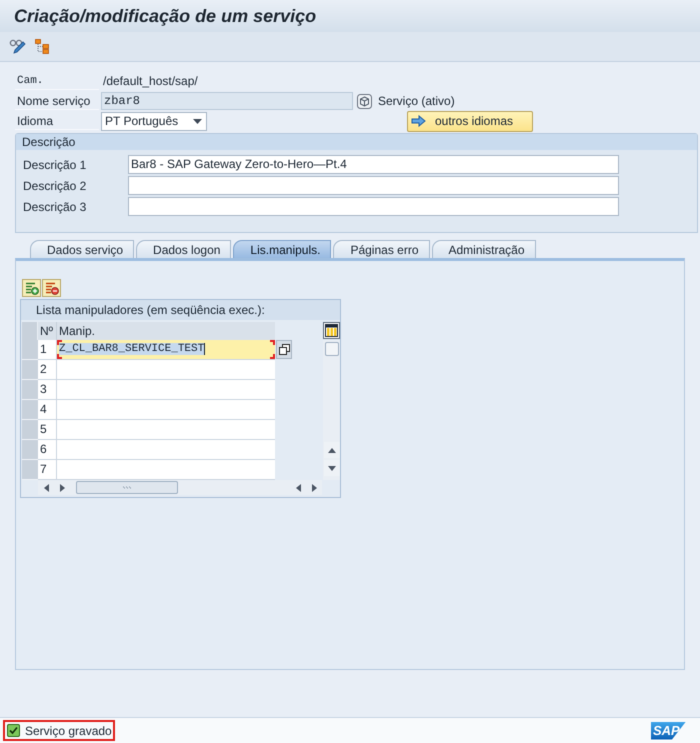  I want to click on triangle-down-icon, so click(332, 468).